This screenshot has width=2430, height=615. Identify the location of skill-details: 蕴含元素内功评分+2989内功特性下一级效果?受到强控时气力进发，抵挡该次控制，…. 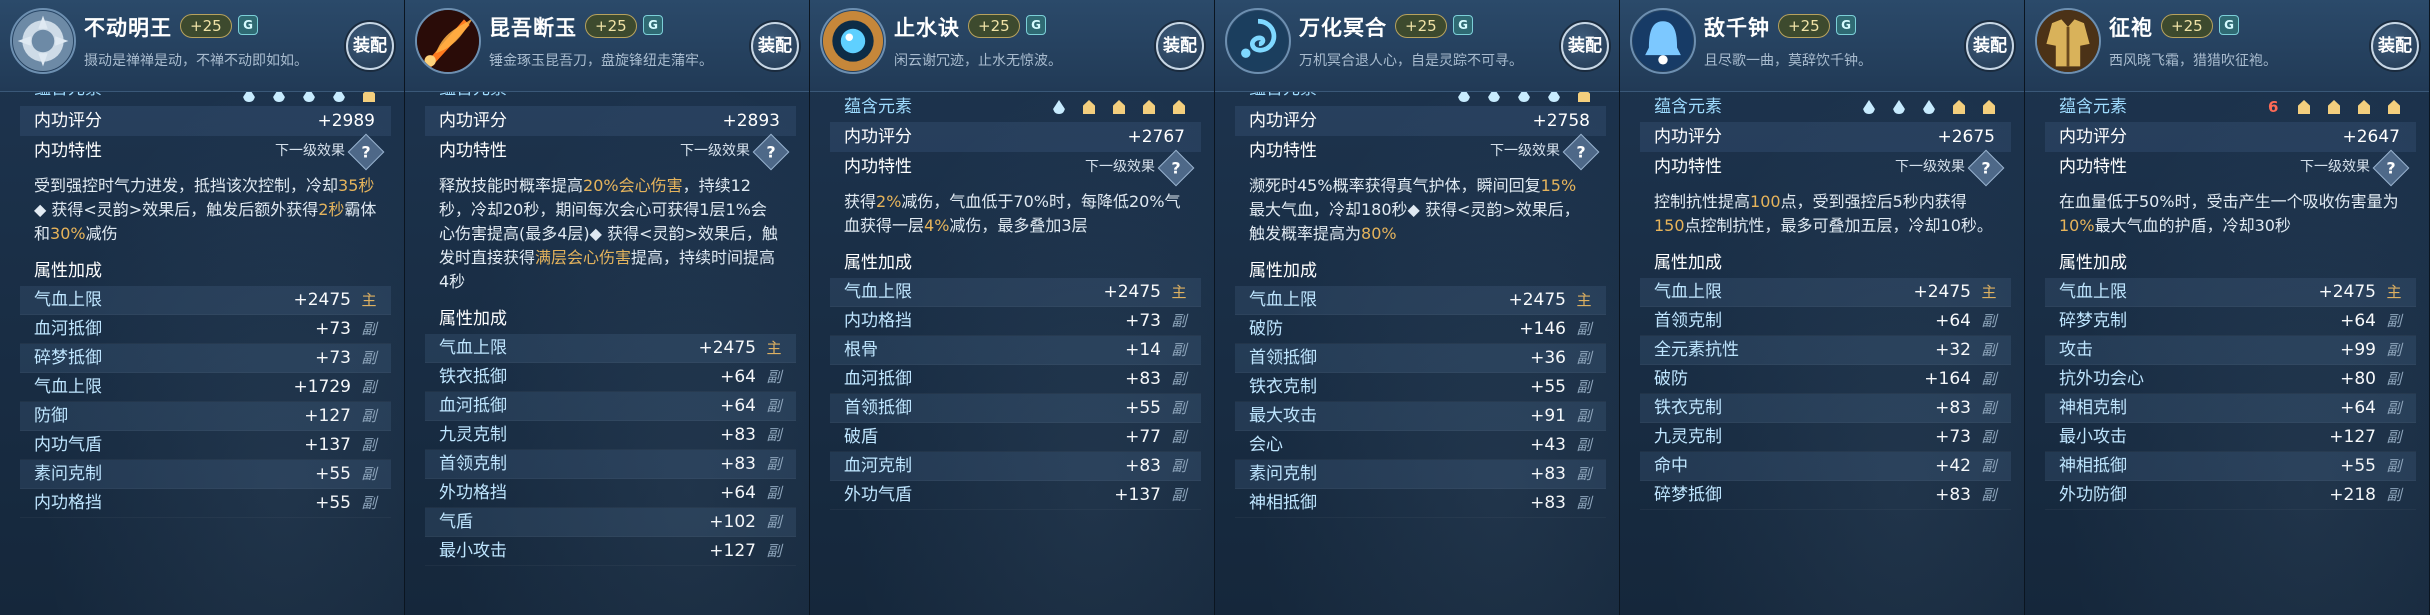
(202, 353).